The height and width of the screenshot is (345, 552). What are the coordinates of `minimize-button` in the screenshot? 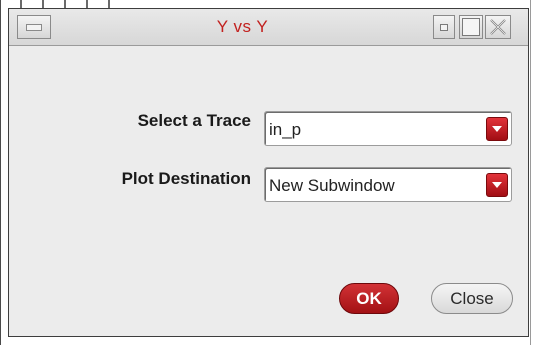 It's located at (444, 27).